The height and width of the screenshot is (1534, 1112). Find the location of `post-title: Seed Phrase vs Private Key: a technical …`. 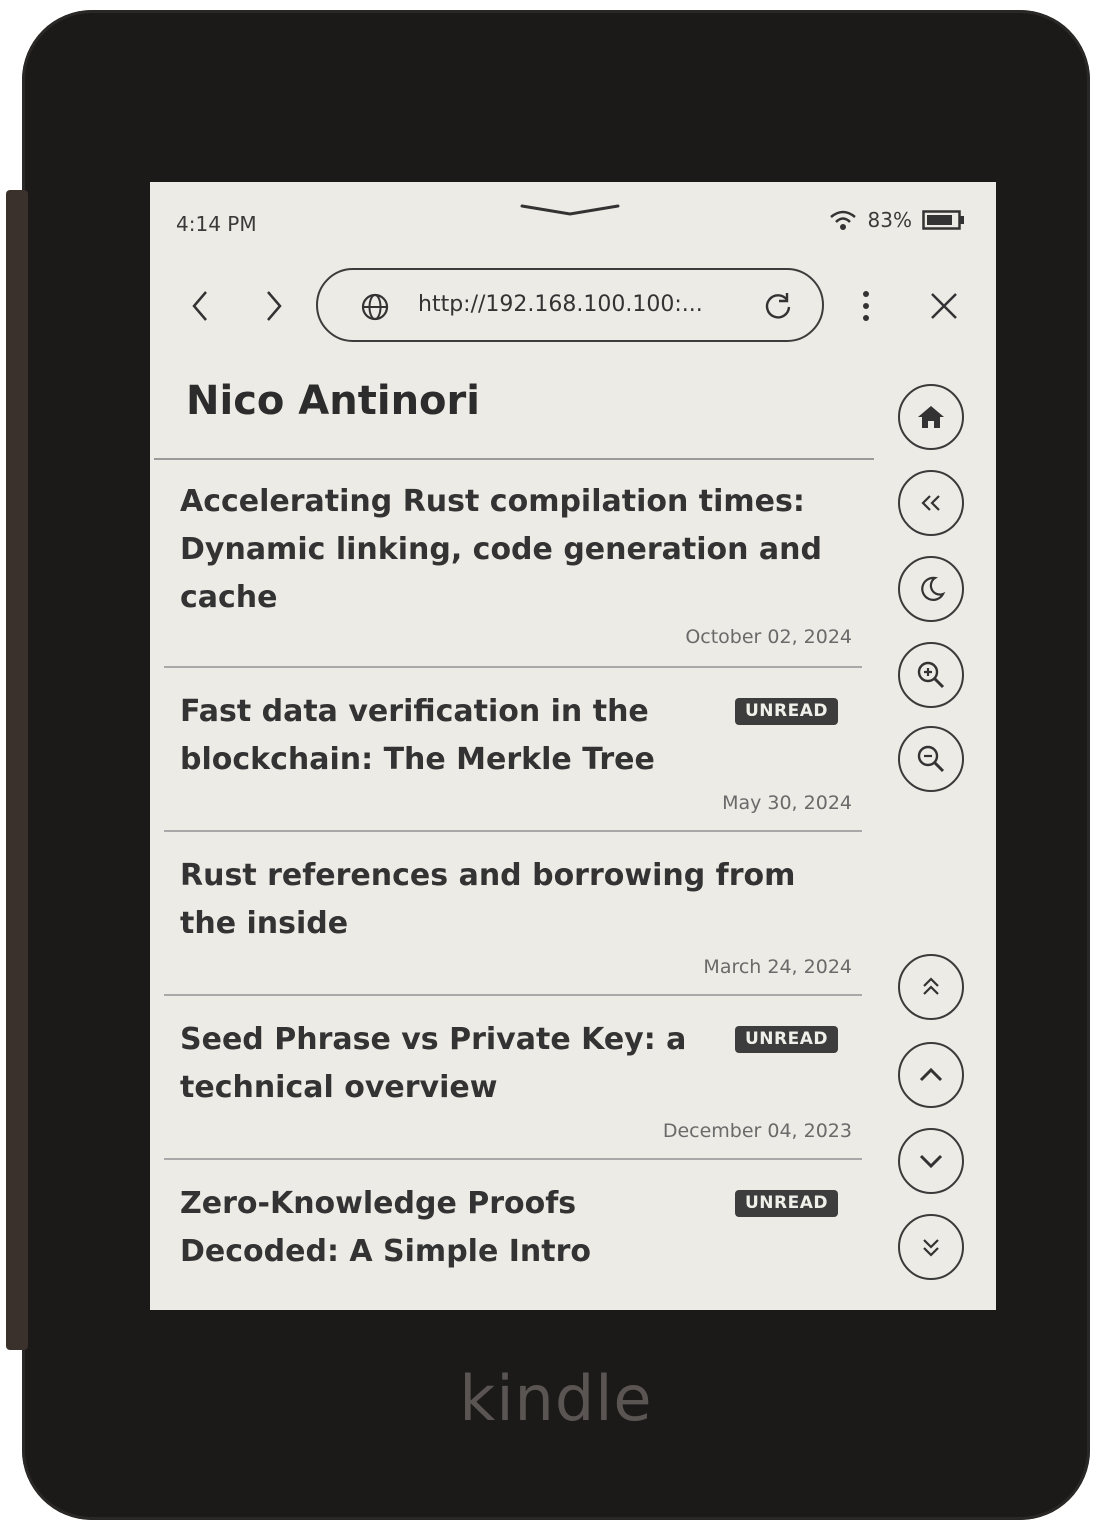

post-title: Seed Phrase vs Private Key: a technical … is located at coordinates (450, 1064).